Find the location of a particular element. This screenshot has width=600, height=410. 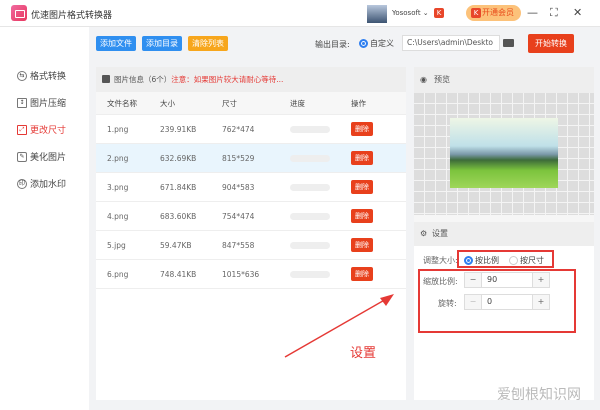

watermark-text: 爱刨根知识网 is located at coordinates (539, 395).